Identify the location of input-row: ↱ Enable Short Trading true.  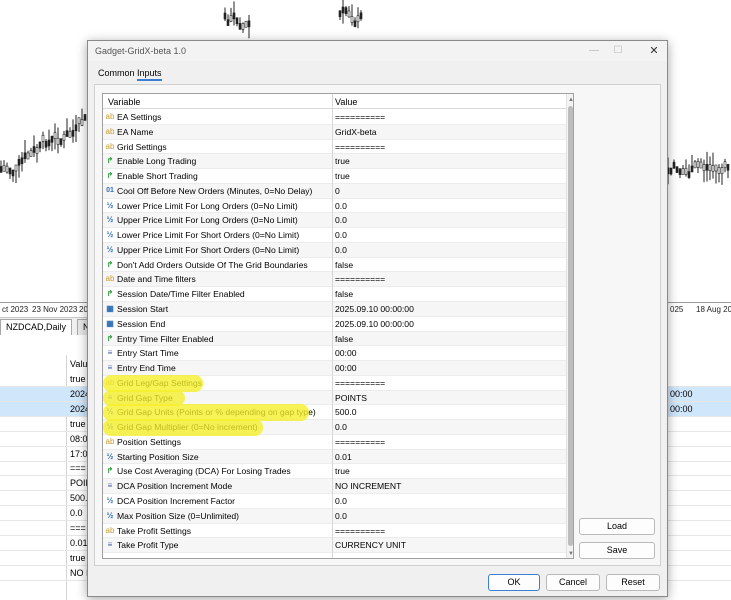
(334, 176).